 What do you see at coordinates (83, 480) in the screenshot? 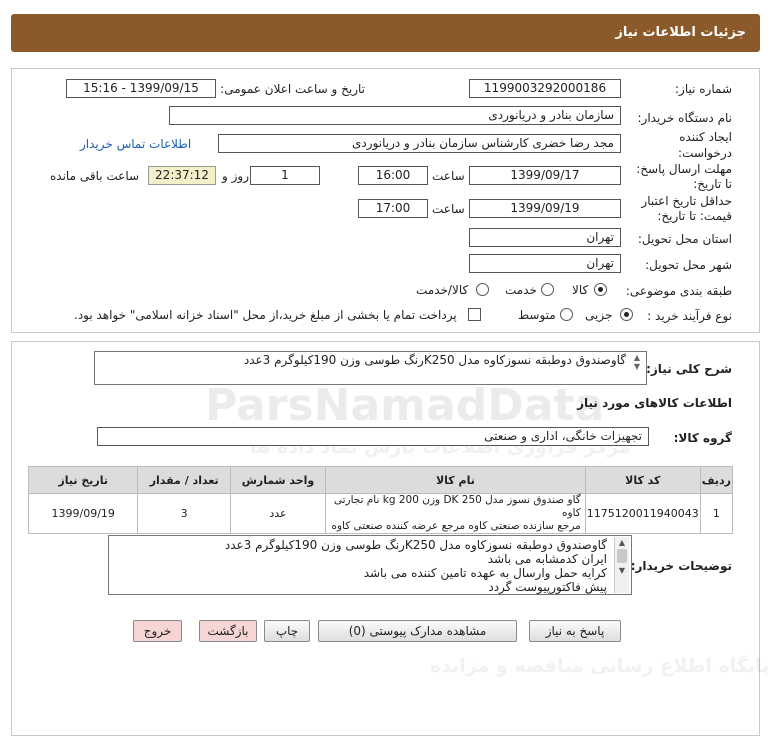
I see `col-date: تاریخ نیاز` at bounding box center [83, 480].